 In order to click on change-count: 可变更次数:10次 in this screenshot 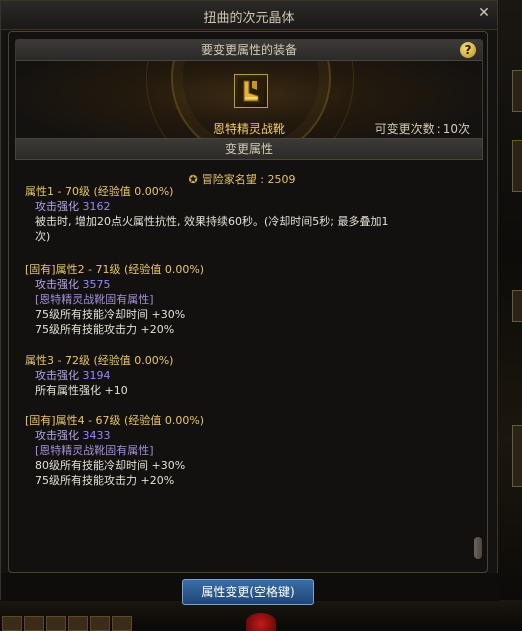, I will do `click(422, 129)`.